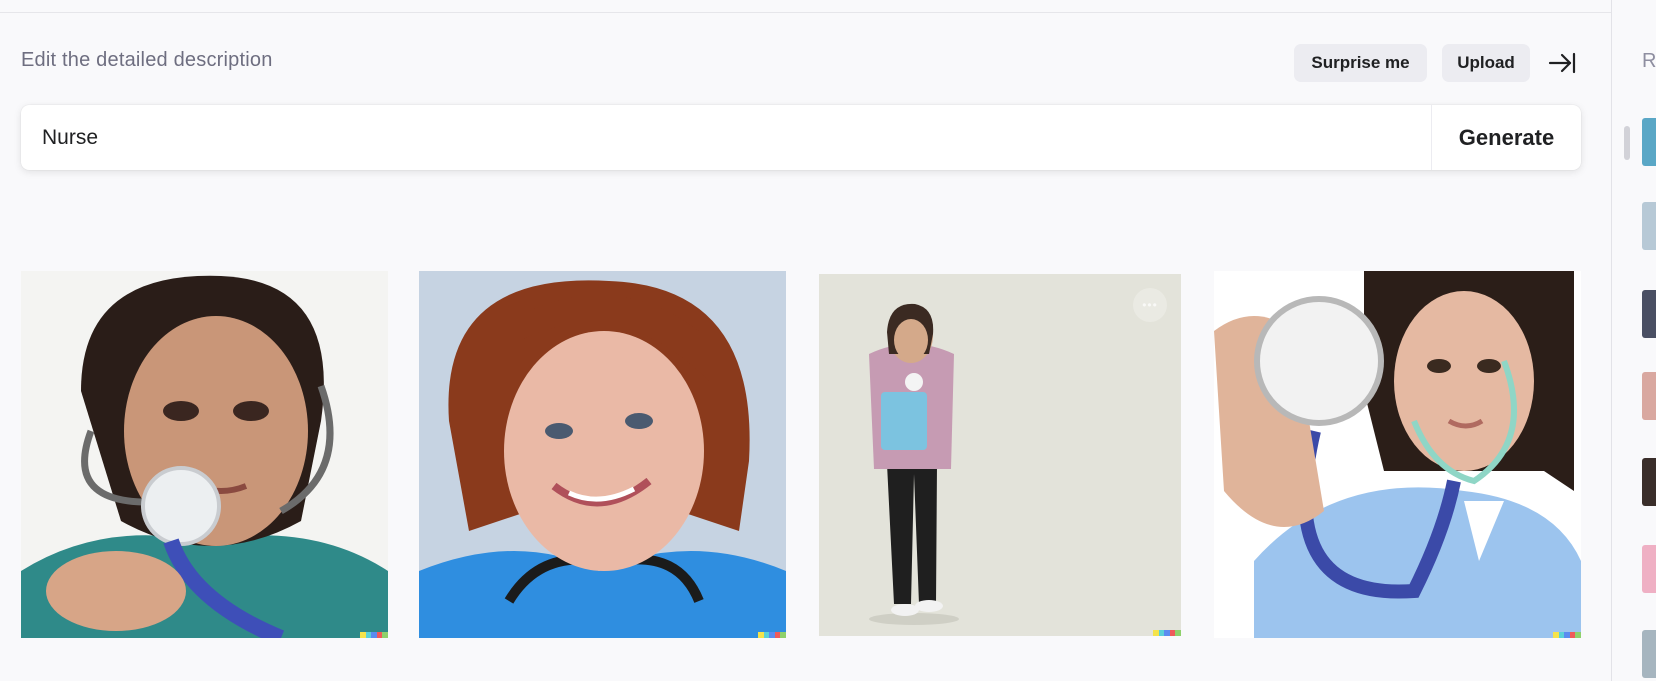  What do you see at coordinates (1562, 63) in the screenshot?
I see `collapse-panel-icon` at bounding box center [1562, 63].